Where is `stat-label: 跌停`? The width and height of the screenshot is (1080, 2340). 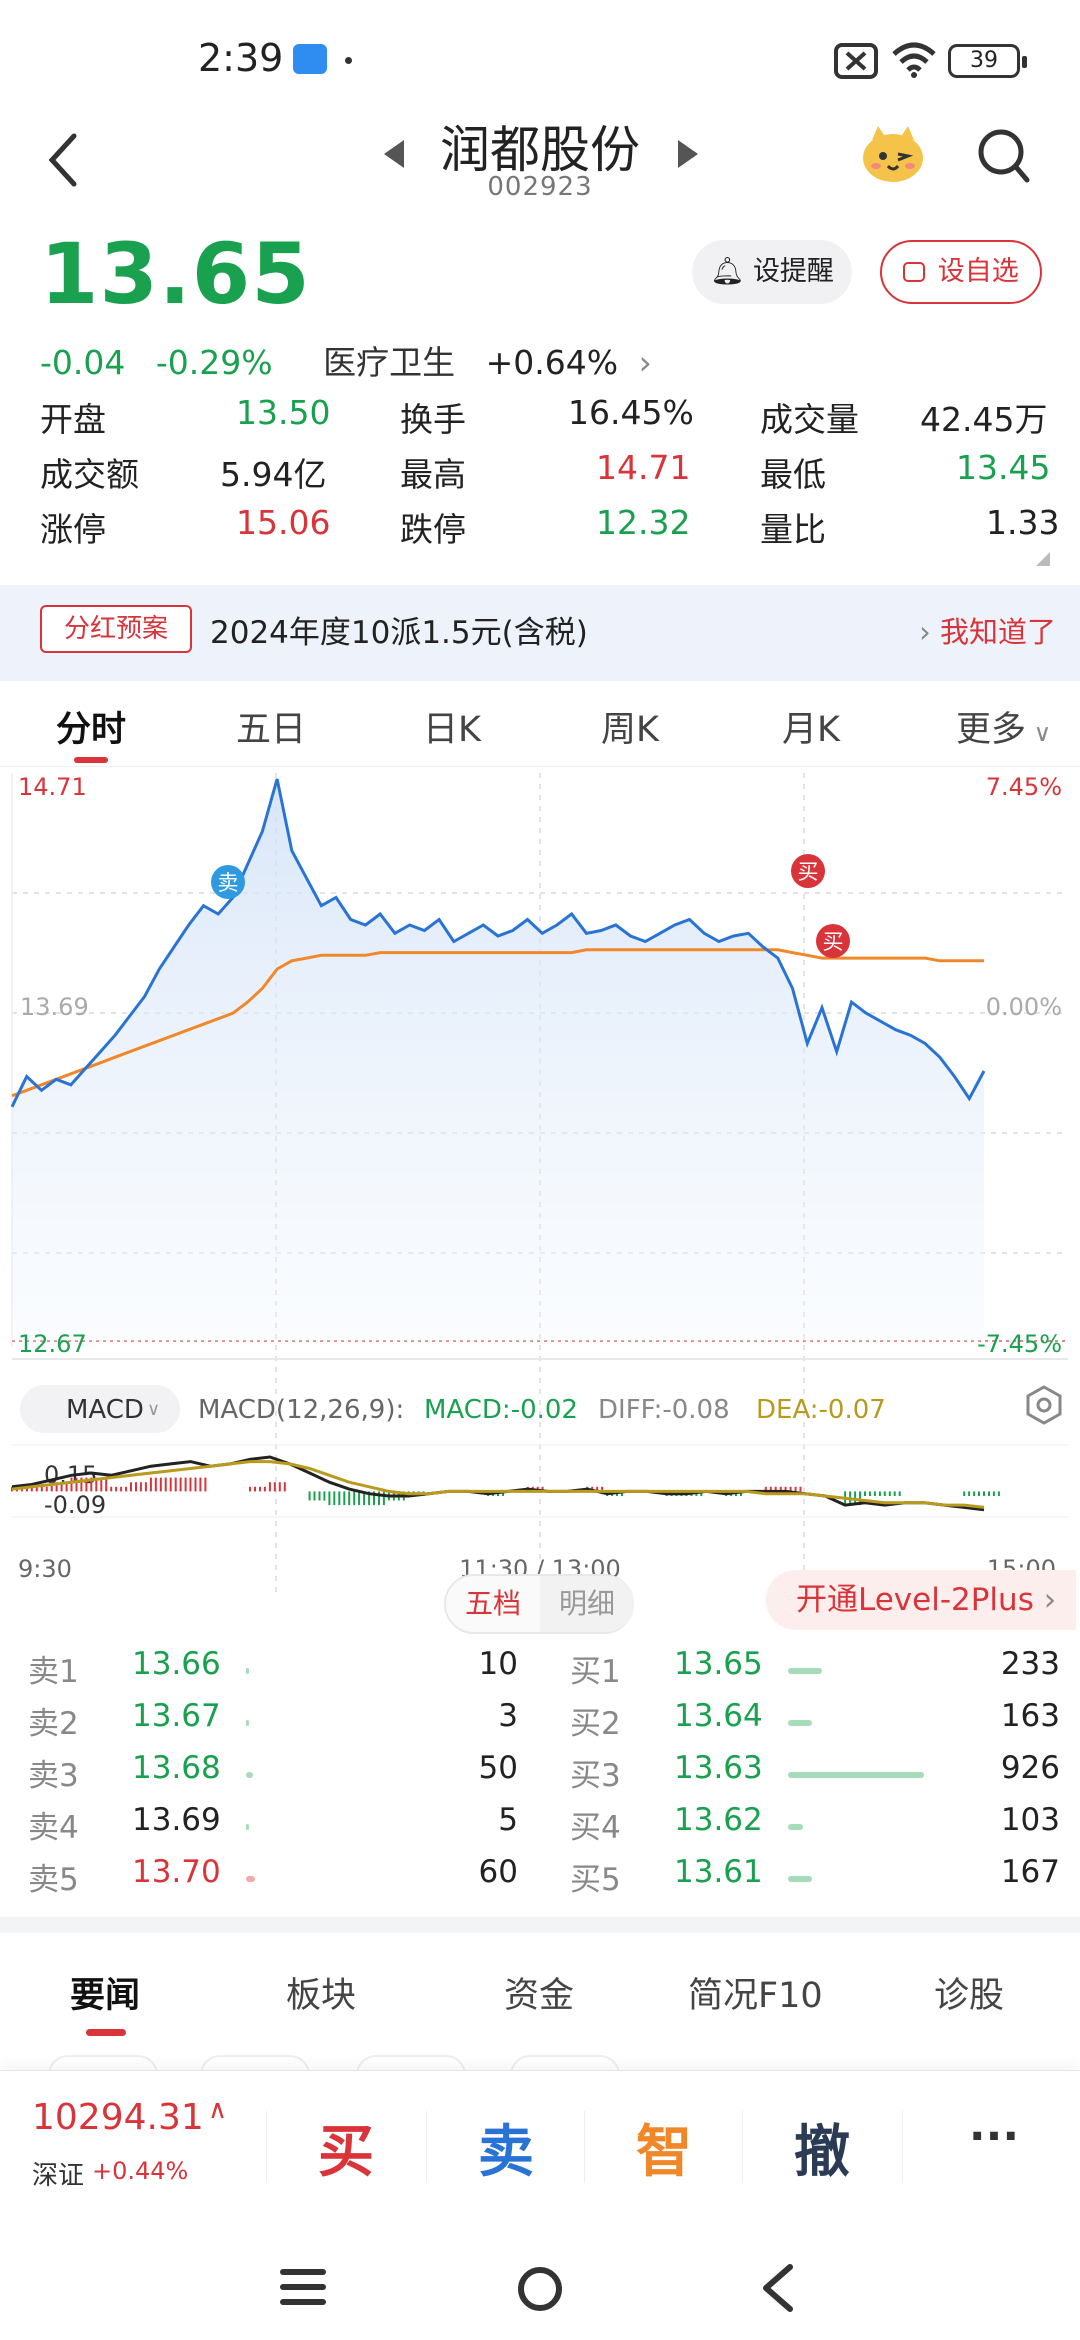 stat-label: 跌停 is located at coordinates (433, 529).